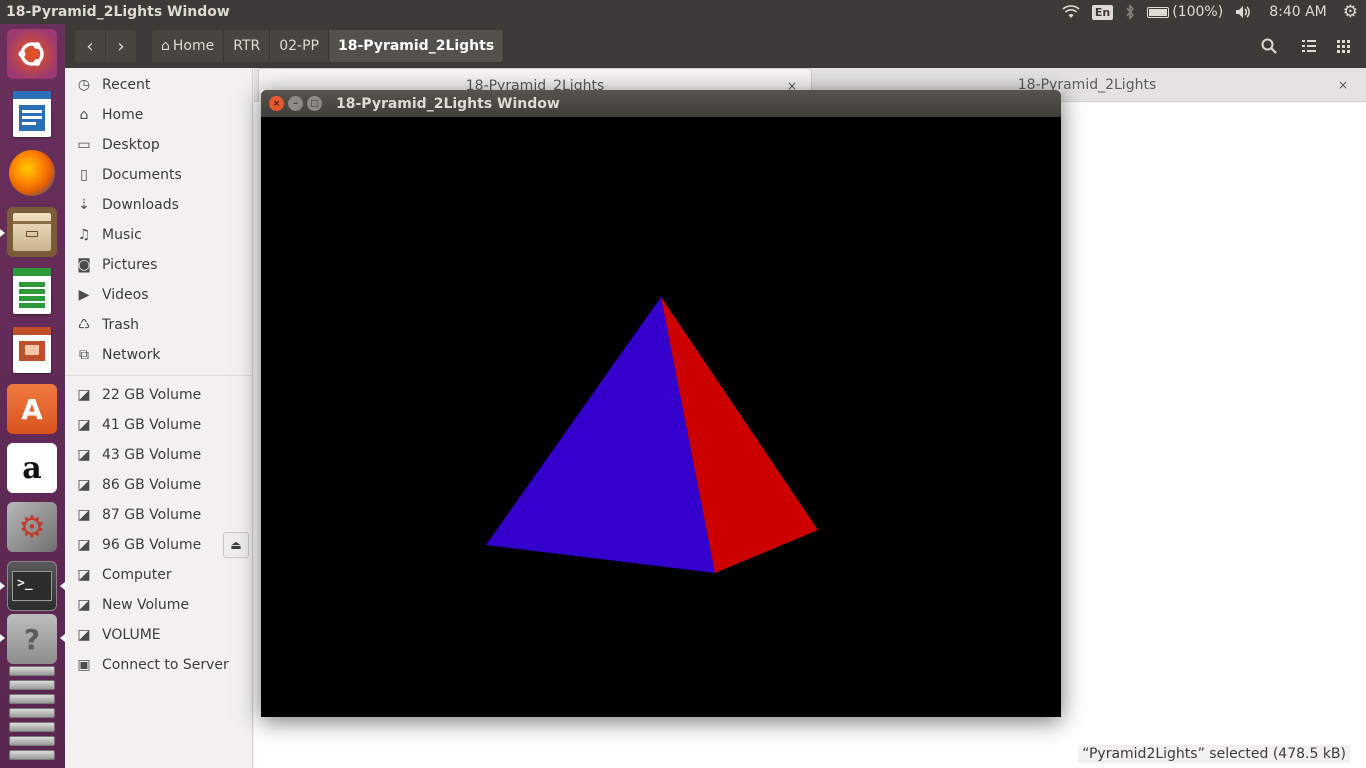 This screenshot has width=1366, height=768. What do you see at coordinates (32, 685) in the screenshot?
I see `trash-stack-icon` at bounding box center [32, 685].